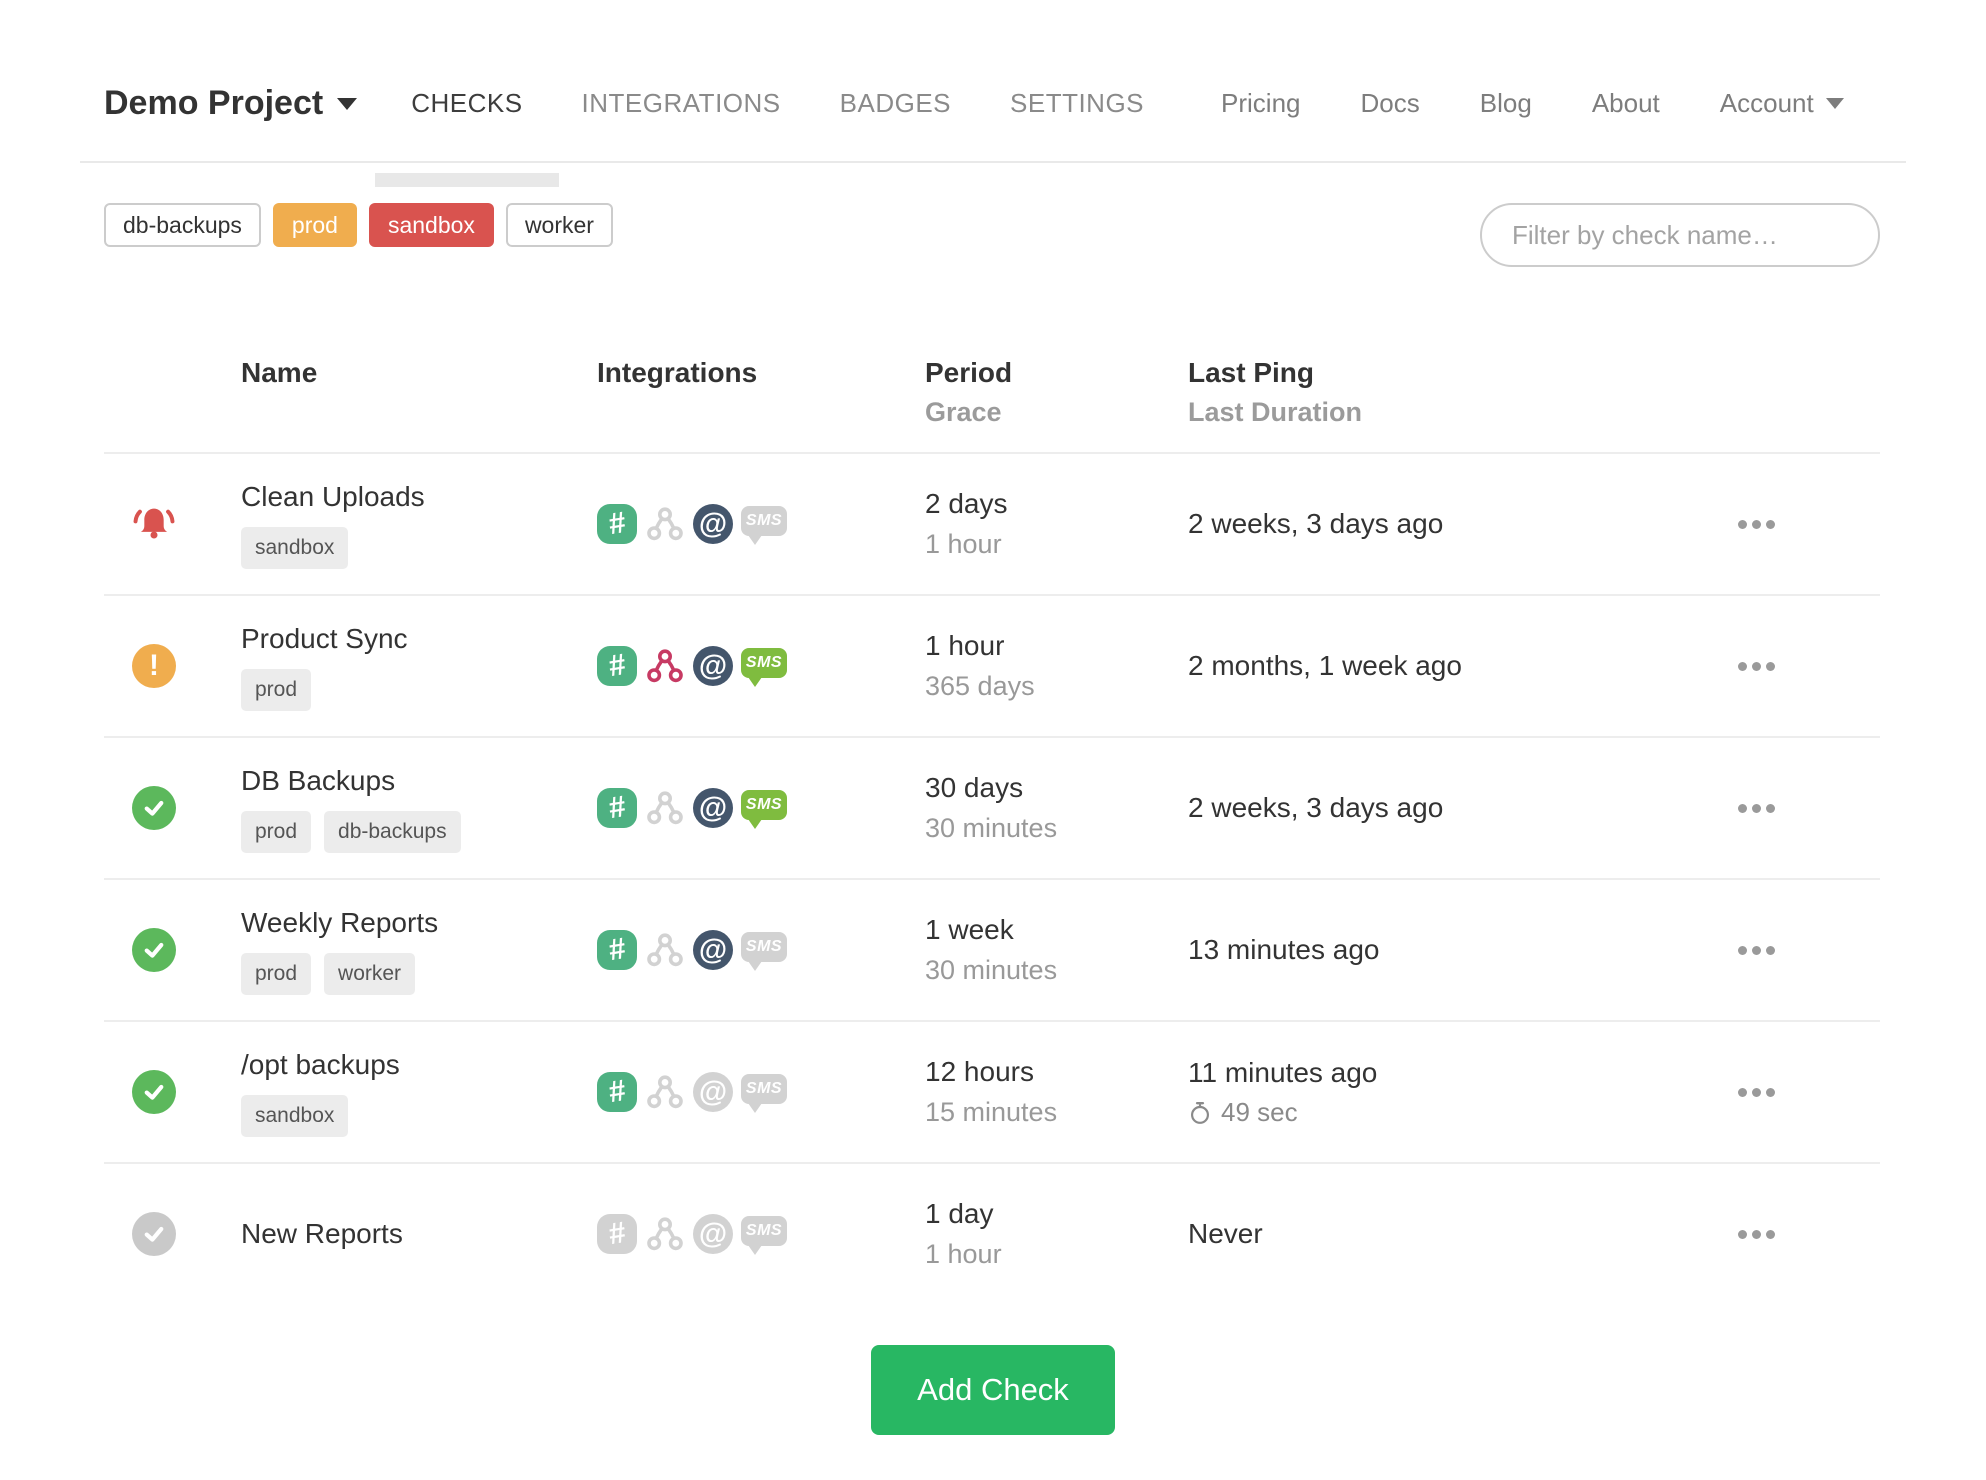  What do you see at coordinates (1444, 392) in the screenshot?
I see `column-header-last-ping: Last Ping Last Duration` at bounding box center [1444, 392].